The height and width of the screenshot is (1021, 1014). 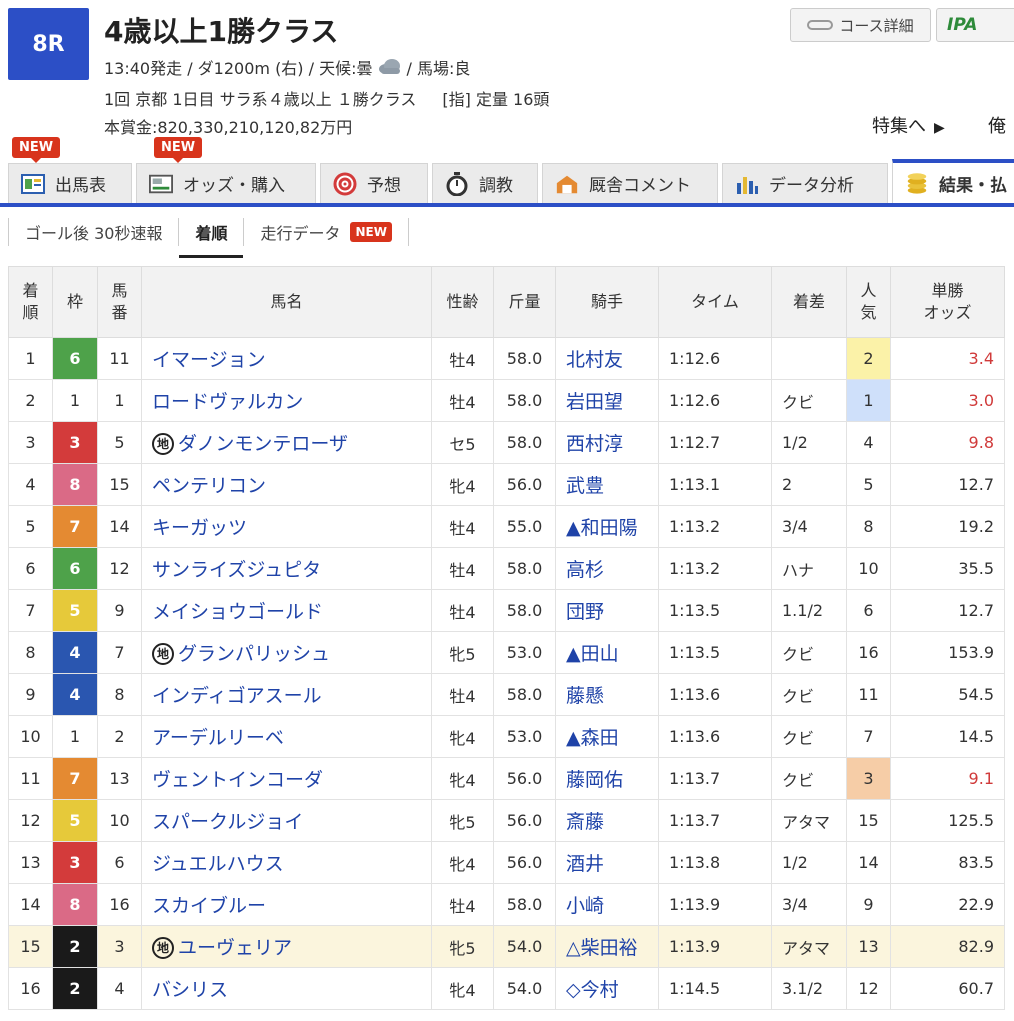 What do you see at coordinates (75, 778) in the screenshot?
I see `waku-cell: 7` at bounding box center [75, 778].